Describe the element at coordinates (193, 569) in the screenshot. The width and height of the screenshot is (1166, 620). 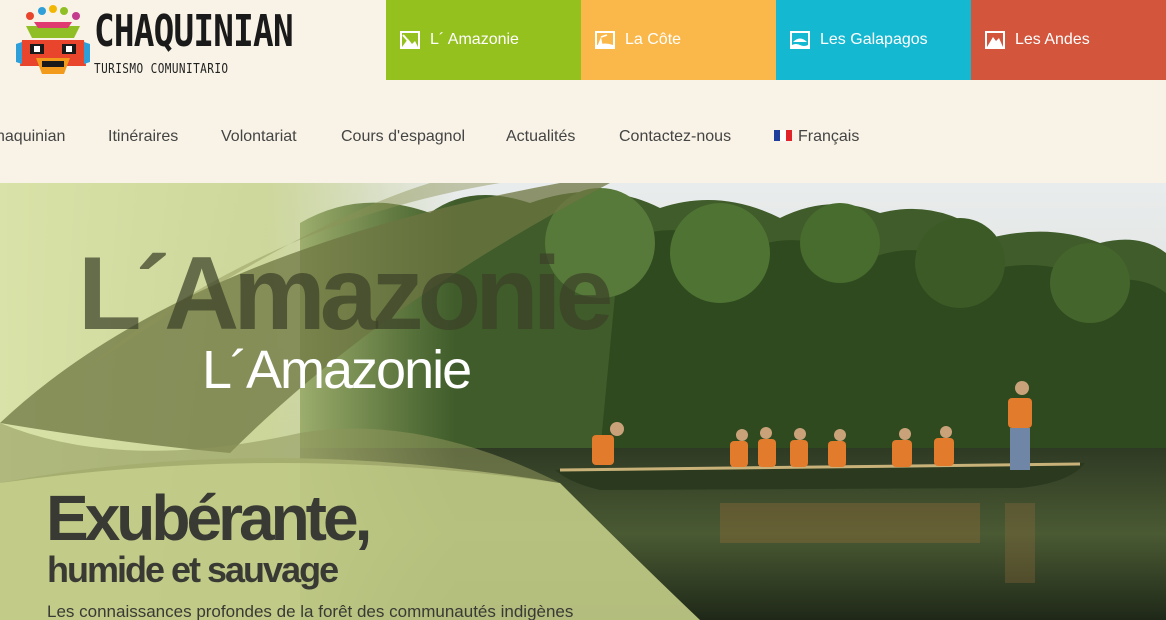
I see `hero-subheadline: humide et sauvage` at that location.